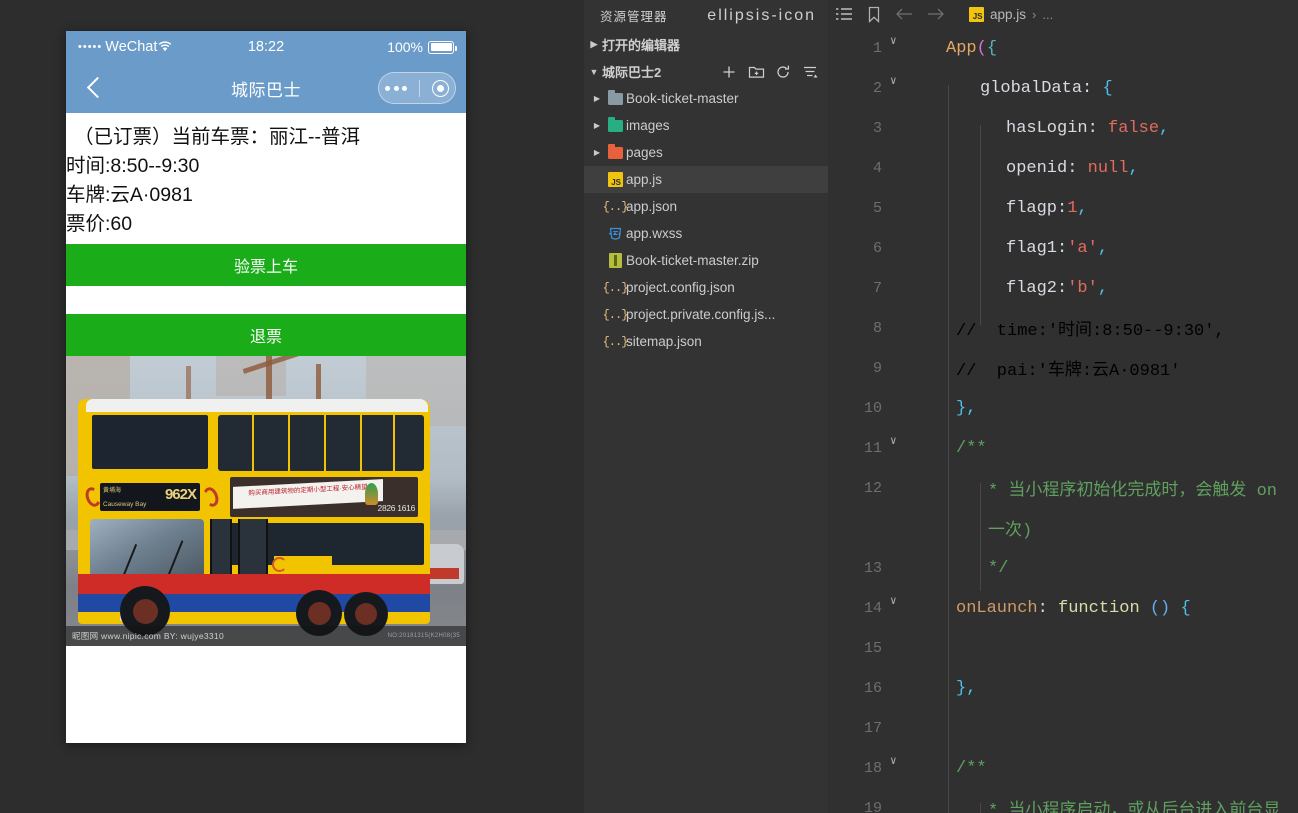 This screenshot has width=1298, height=813. Describe the element at coordinates (966, 408) in the screenshot. I see `code-text: },` at that location.